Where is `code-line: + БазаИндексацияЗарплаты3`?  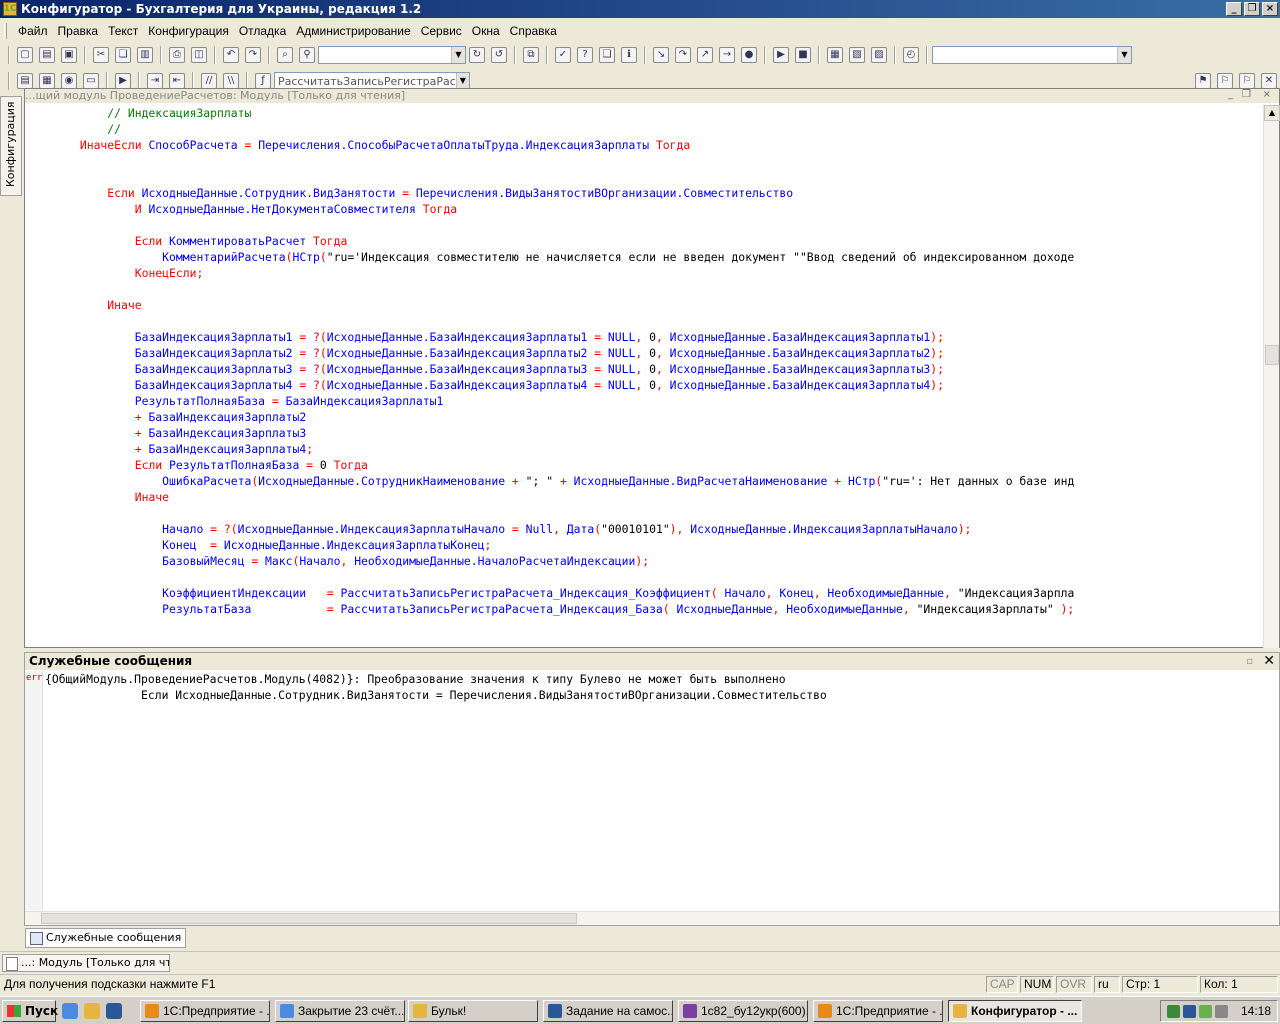 code-line: + БазаИндексацияЗарплаты3 is located at coordinates (640, 433).